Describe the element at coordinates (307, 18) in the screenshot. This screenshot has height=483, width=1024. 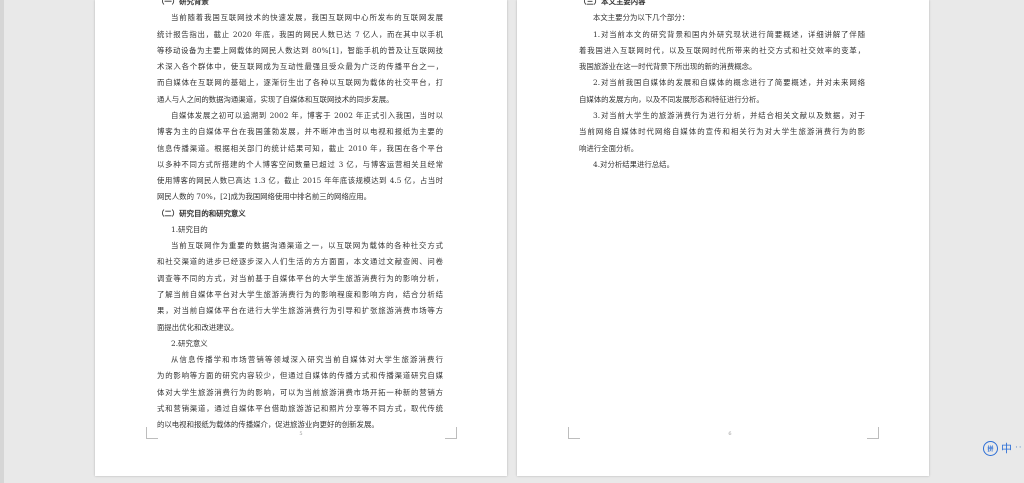
I see `text-line: 当前随着我国互联网技术的快速发展，我国互联网中心所发布的互联网发展` at that location.